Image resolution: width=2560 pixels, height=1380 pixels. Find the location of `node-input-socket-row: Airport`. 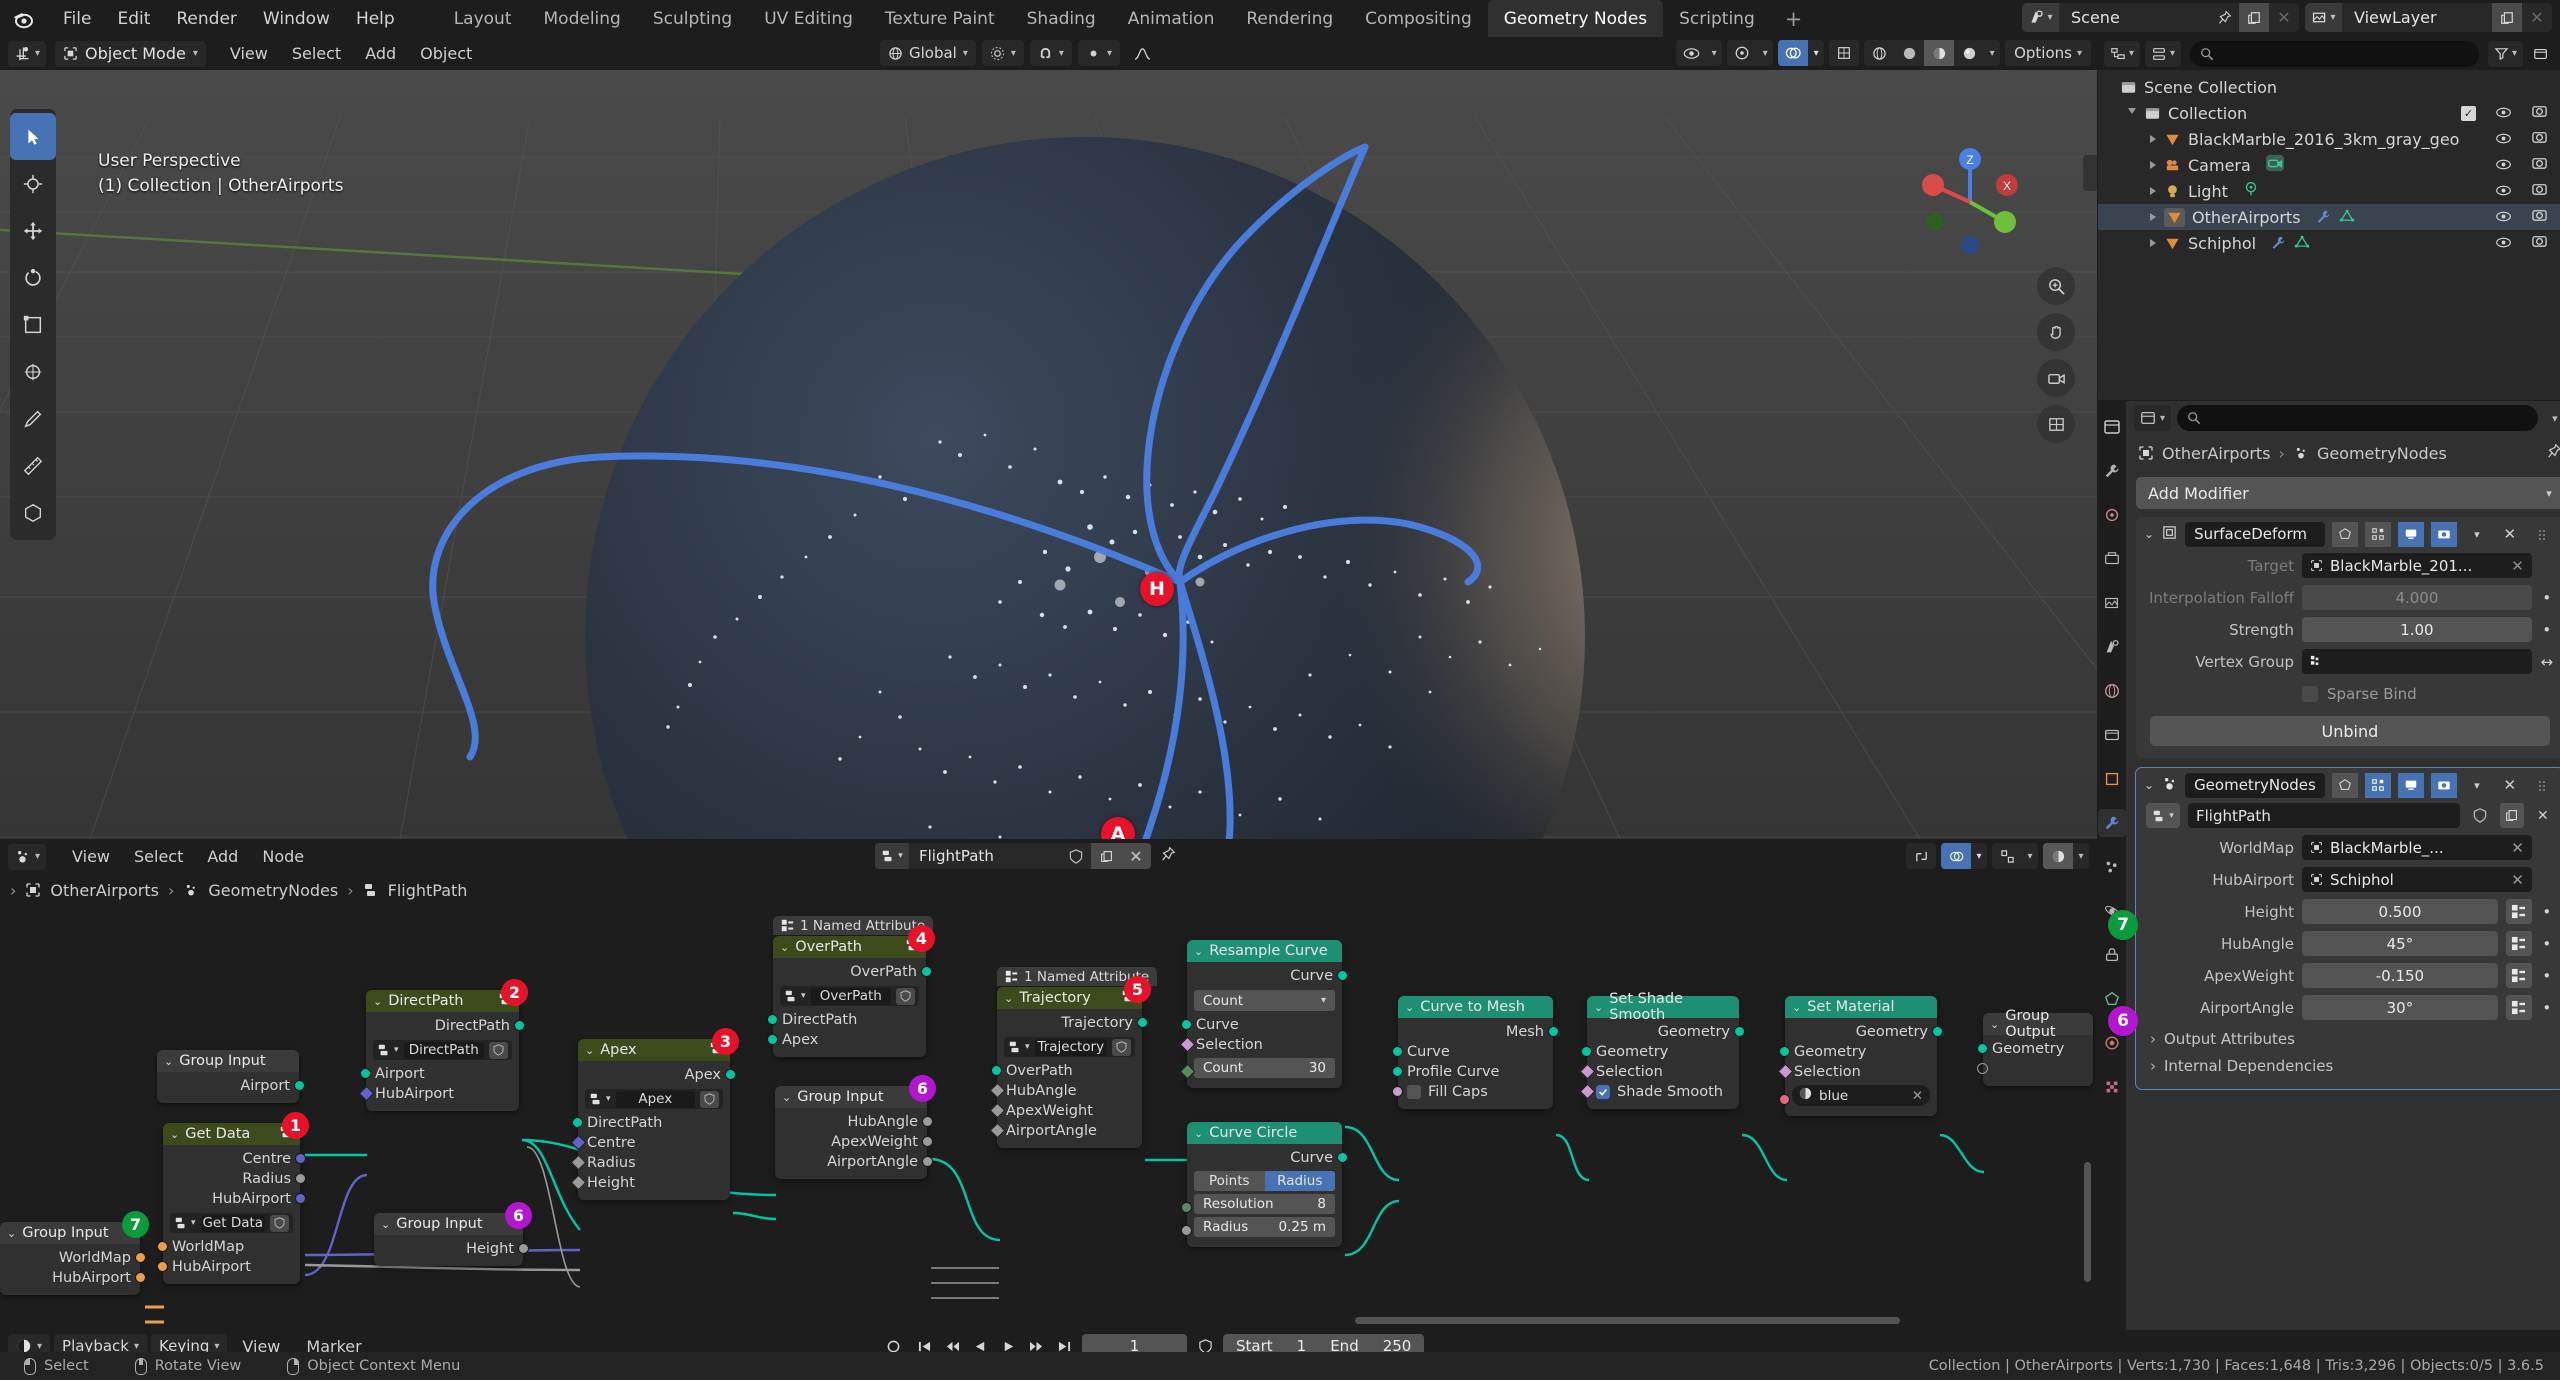

node-input-socket-row: Airport is located at coordinates (439, 1074).